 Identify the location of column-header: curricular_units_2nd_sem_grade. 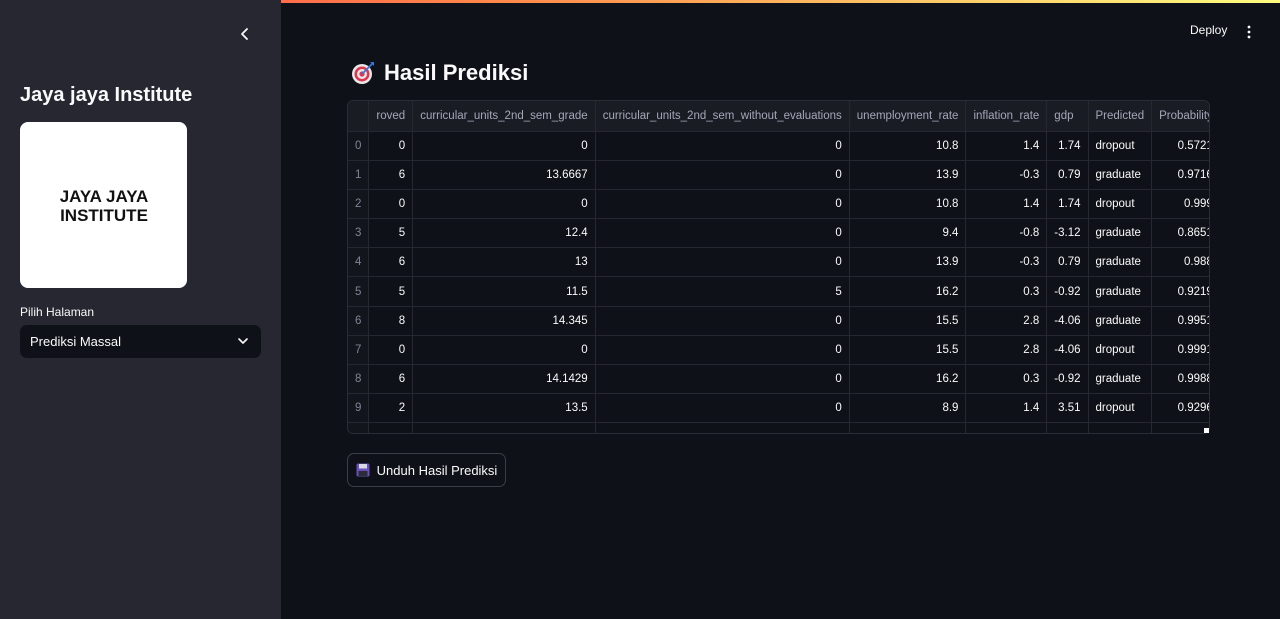
(504, 116).